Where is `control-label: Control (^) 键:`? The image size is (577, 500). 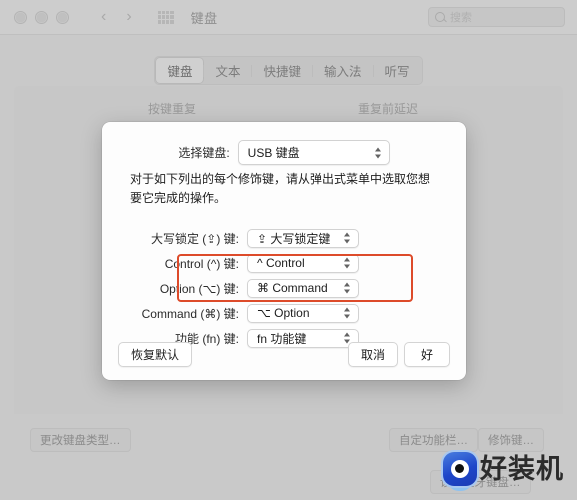 control-label: Control (^) 键: is located at coordinates (201, 263).